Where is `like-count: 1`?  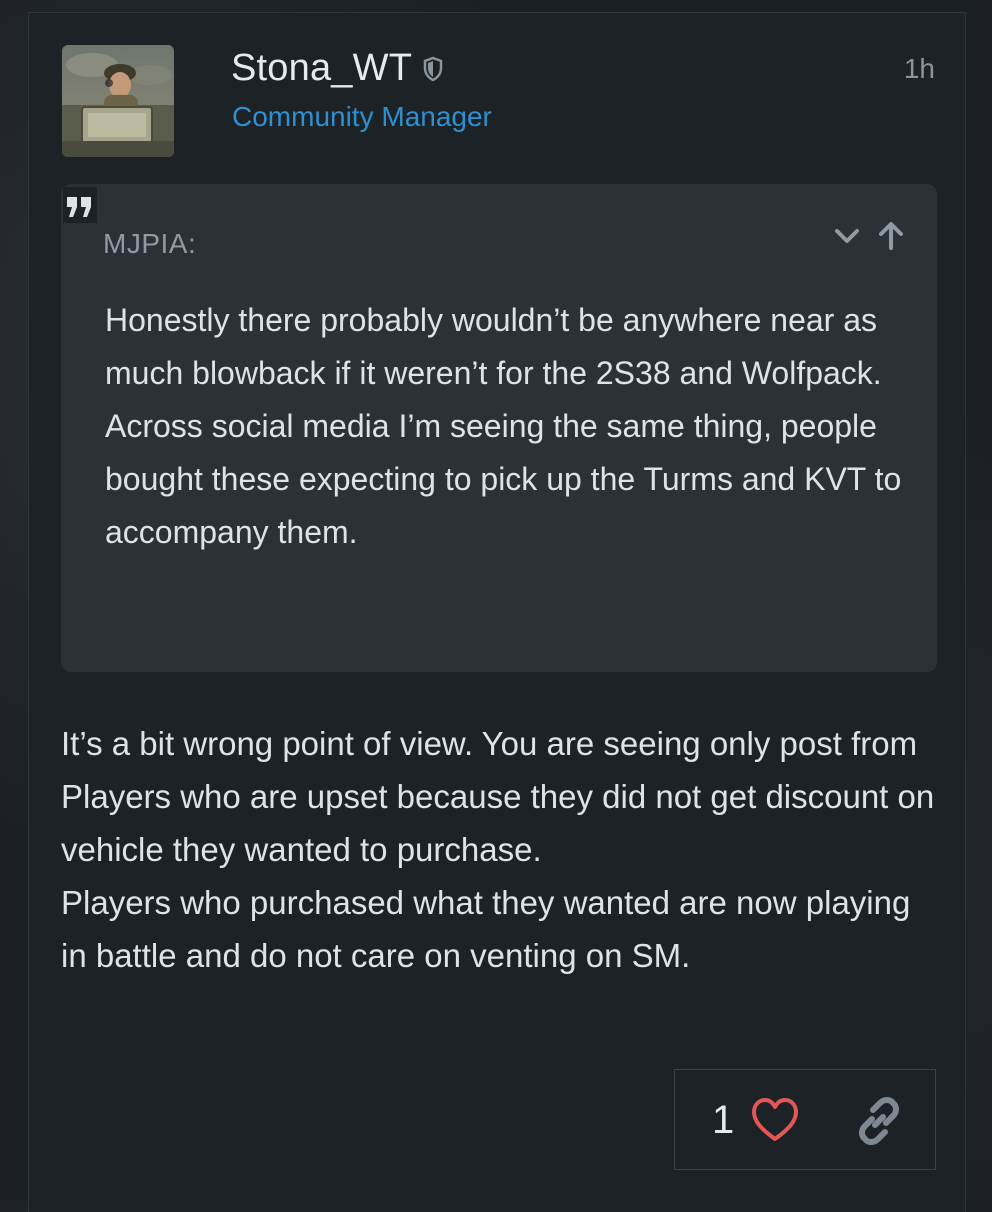
like-count: 1 is located at coordinates (723, 1120).